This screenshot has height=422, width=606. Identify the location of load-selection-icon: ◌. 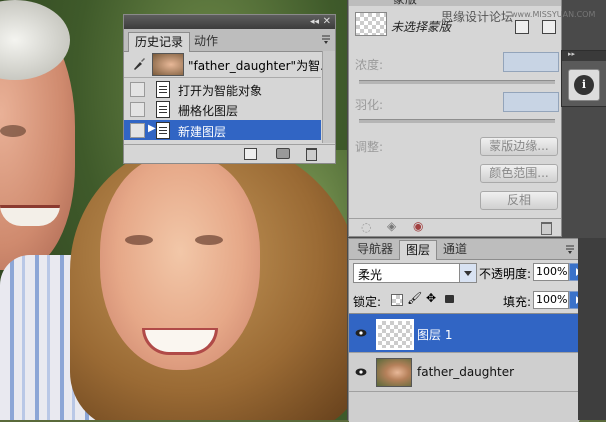
(366, 227).